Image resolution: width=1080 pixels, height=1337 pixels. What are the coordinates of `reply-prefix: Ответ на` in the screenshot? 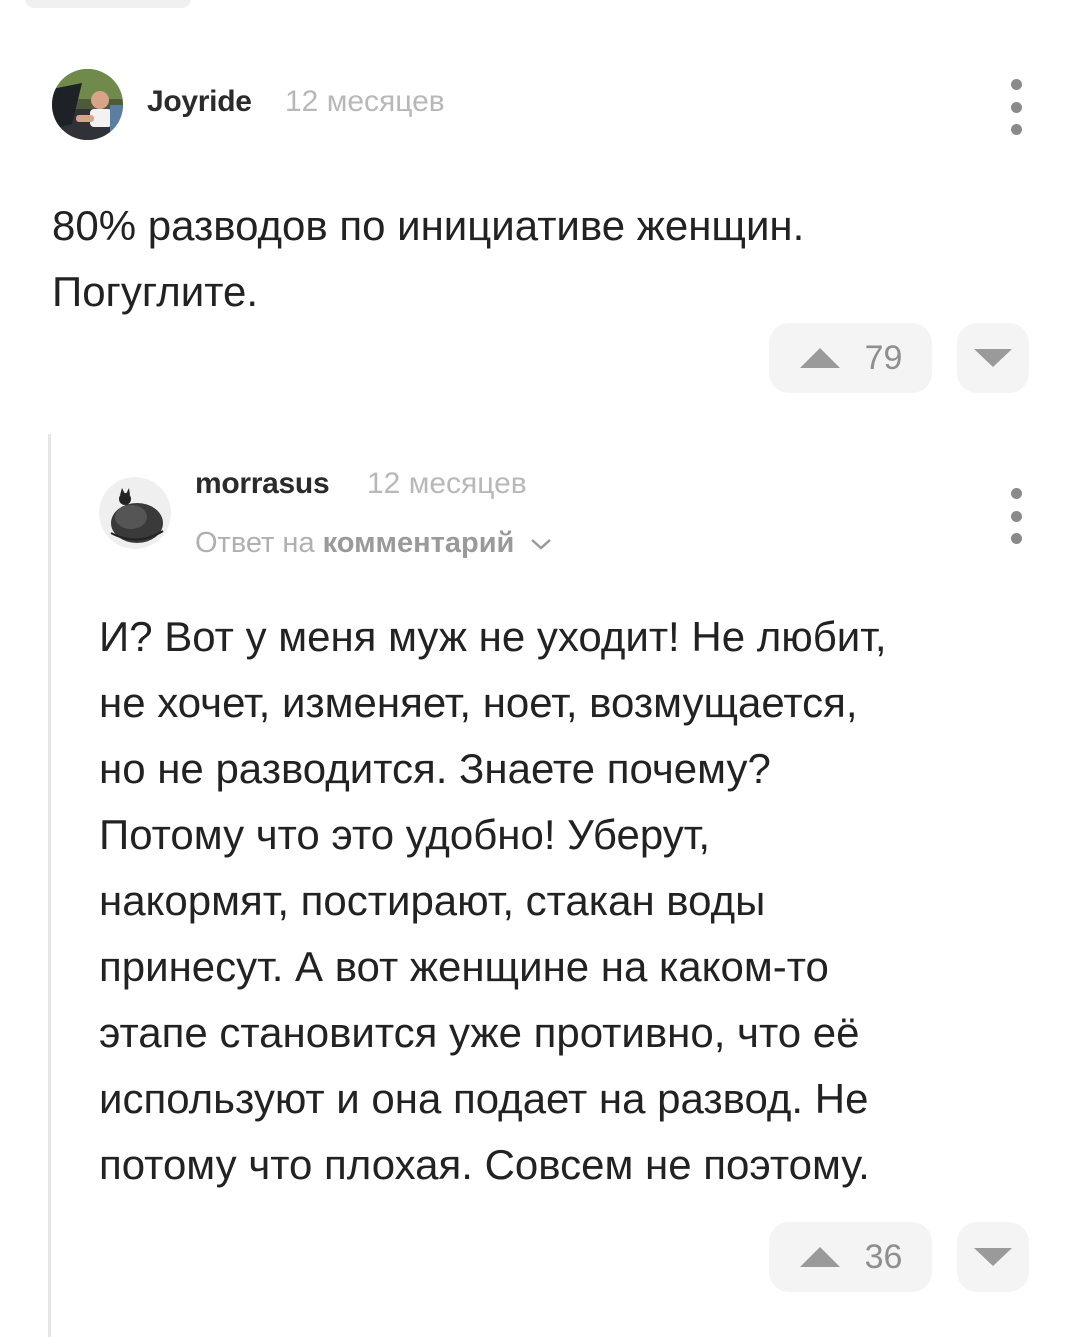 It's located at (255, 543).